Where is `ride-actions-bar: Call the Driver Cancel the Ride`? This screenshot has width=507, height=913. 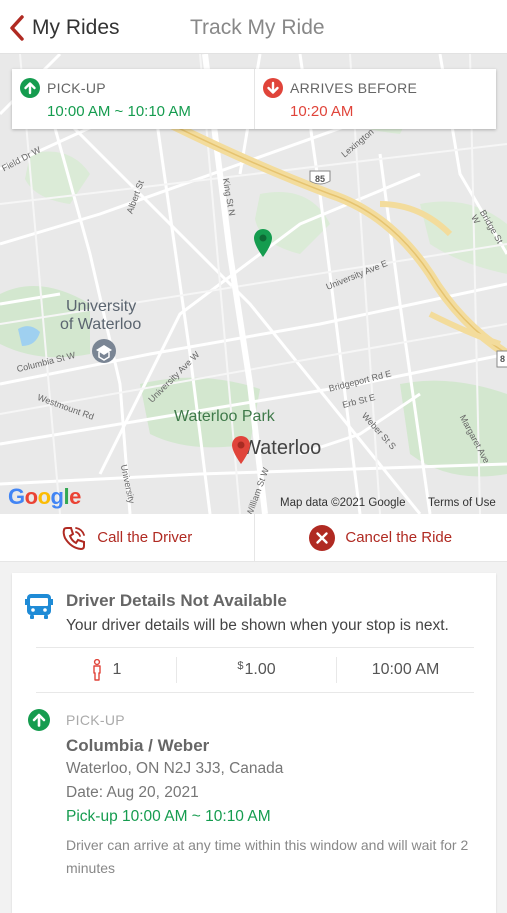
ride-actions-bar: Call the Driver Cancel the Ride is located at coordinates (253, 538).